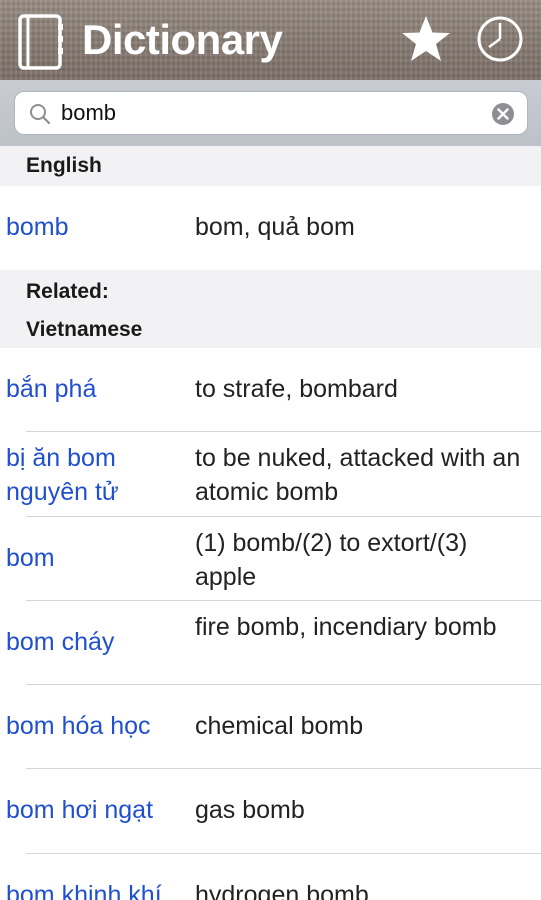 Image resolution: width=541 pixels, height=900 pixels. I want to click on result-definition: gas bomb, so click(250, 810).